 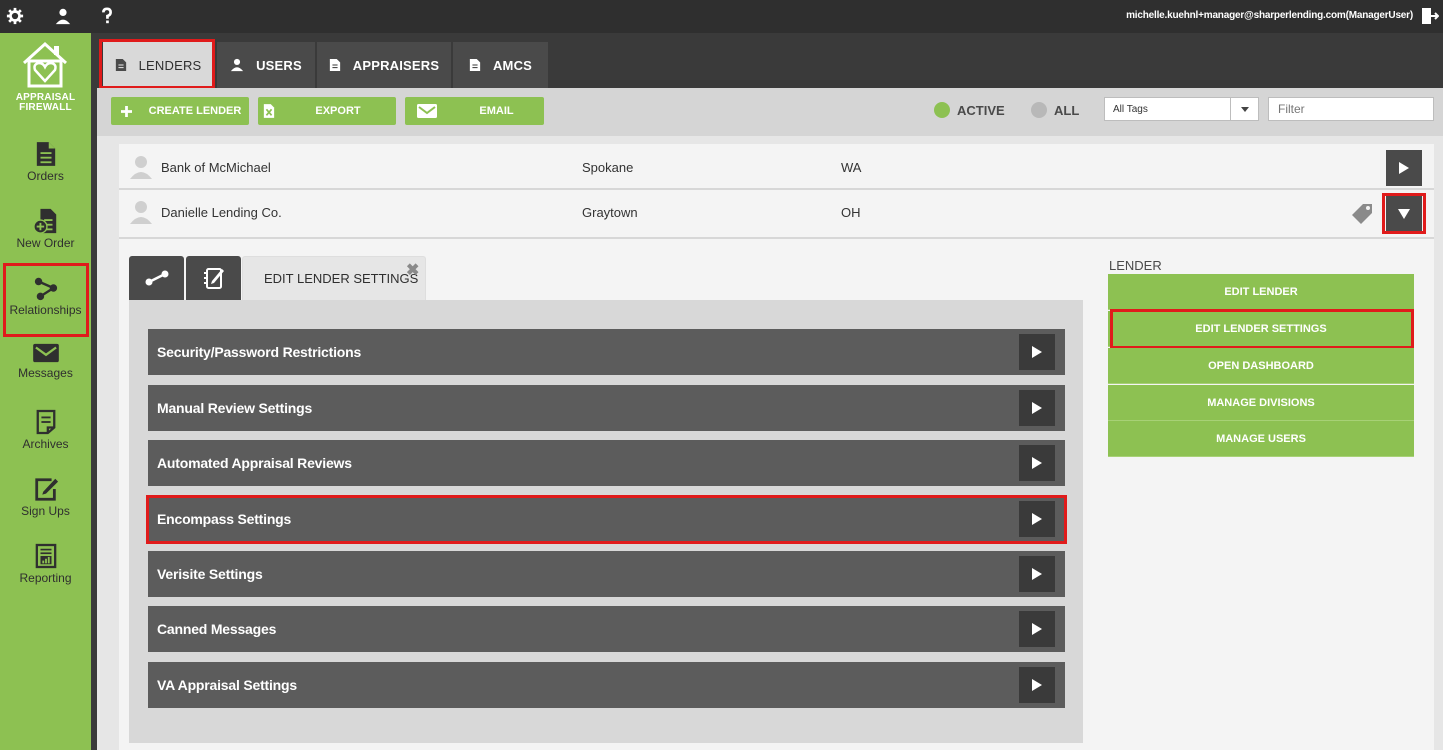 What do you see at coordinates (45, 556) in the screenshot?
I see `reporting-icon` at bounding box center [45, 556].